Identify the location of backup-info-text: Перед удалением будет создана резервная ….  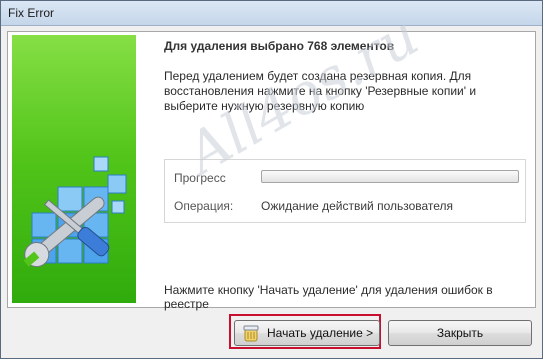
(320, 91).